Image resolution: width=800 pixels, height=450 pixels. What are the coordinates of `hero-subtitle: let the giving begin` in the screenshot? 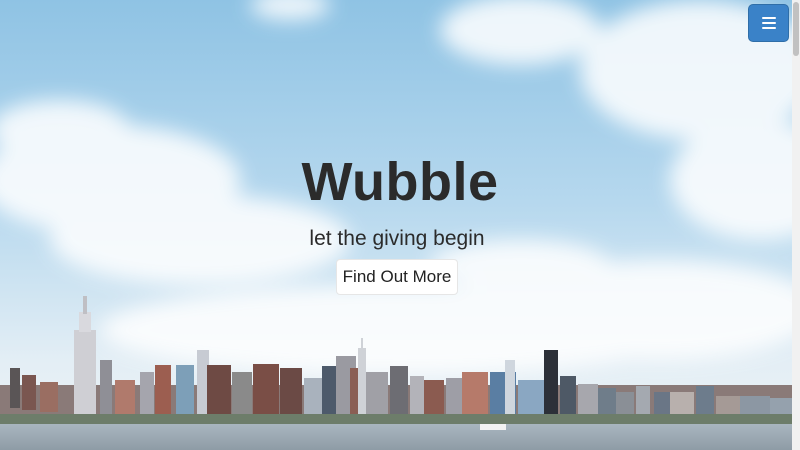 It's located at (397, 238).